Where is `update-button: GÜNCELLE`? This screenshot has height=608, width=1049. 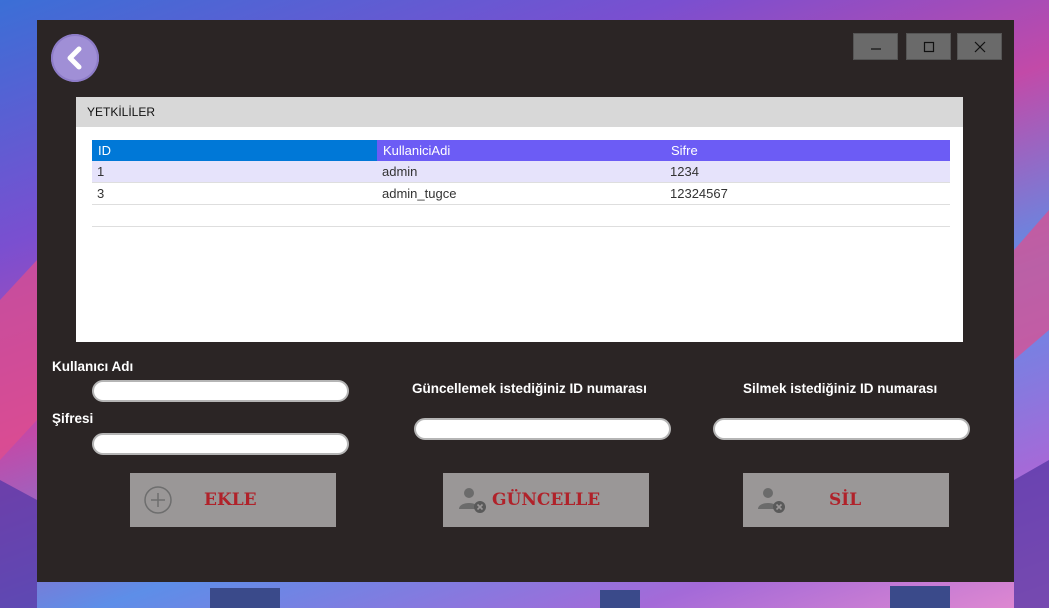
update-button: GÜNCELLE is located at coordinates (546, 500).